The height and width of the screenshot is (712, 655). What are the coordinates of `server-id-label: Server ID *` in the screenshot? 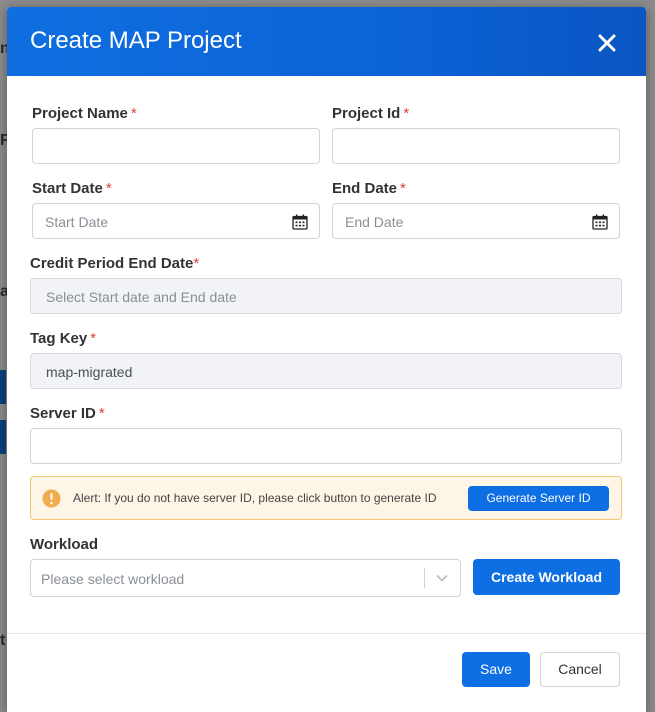 It's located at (67, 413).